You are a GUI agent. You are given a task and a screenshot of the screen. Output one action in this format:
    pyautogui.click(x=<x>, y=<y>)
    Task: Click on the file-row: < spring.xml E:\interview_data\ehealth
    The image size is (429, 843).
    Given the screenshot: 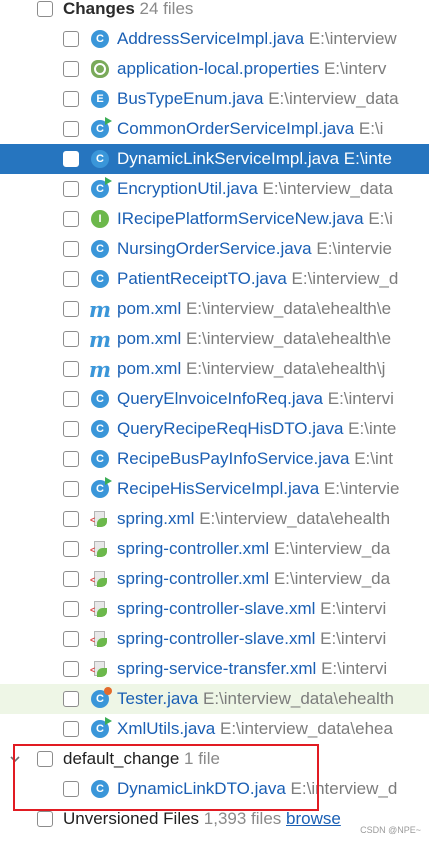 What is the action you would take?
    pyautogui.click(x=214, y=519)
    